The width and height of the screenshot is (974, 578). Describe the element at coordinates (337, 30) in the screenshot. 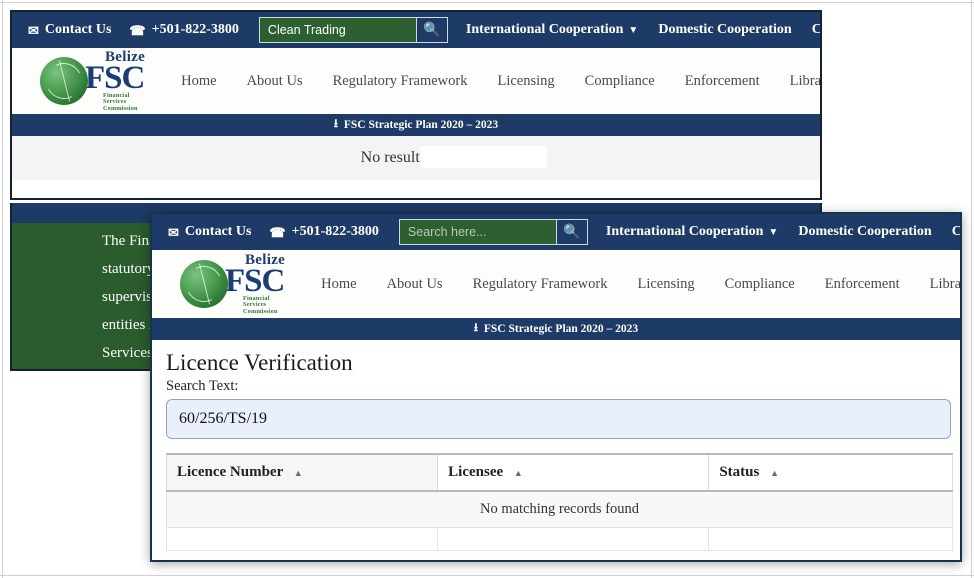

I see `bg-search-input` at that location.